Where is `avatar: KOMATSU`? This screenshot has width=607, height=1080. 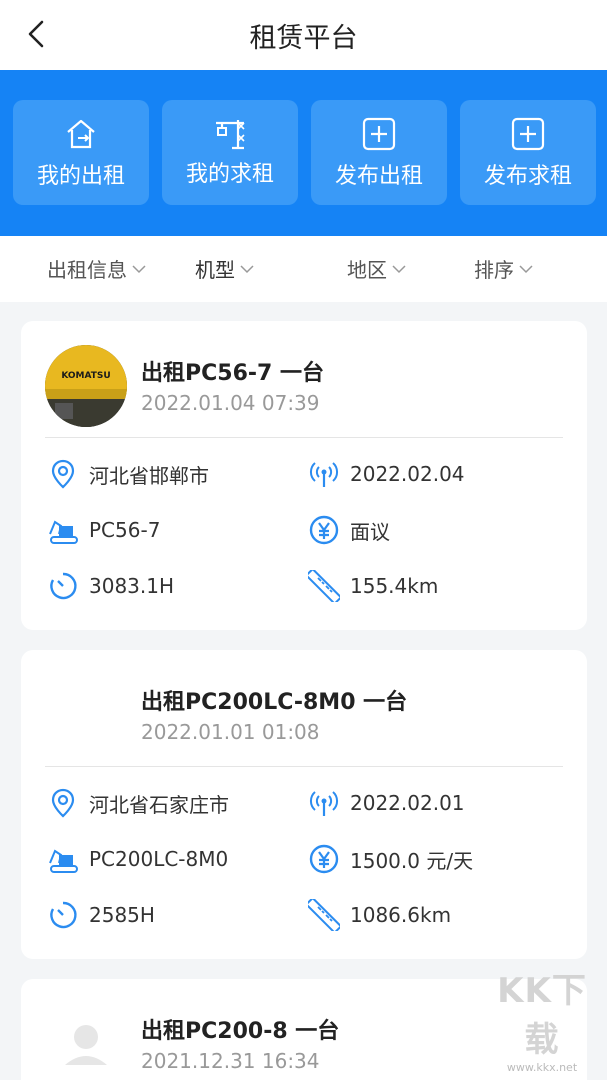
avatar: KOMATSU is located at coordinates (86, 386).